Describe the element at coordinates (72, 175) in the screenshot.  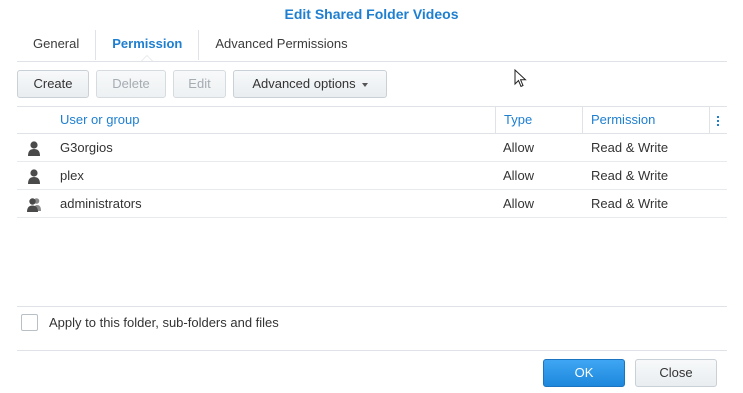
I see `row-user-name: plex` at that location.